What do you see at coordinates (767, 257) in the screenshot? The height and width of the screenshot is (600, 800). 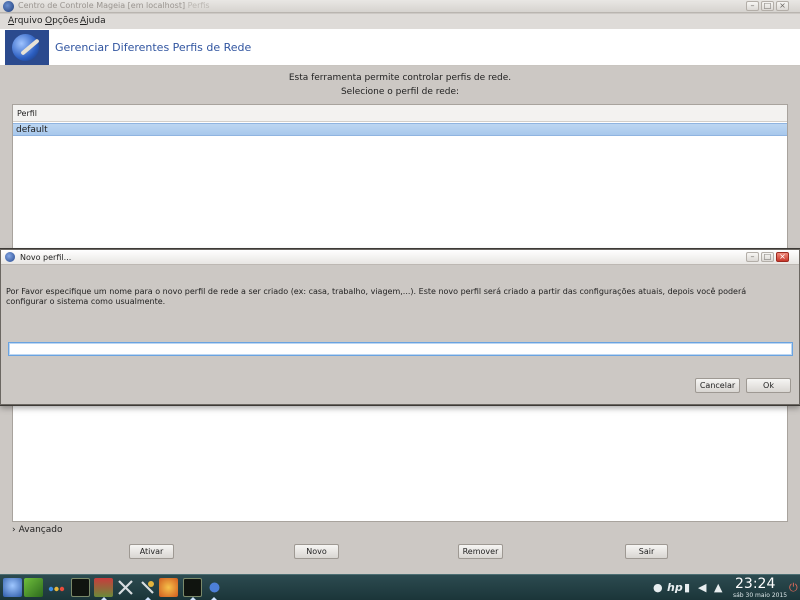 I see `dialog-maximize-icon: □` at bounding box center [767, 257].